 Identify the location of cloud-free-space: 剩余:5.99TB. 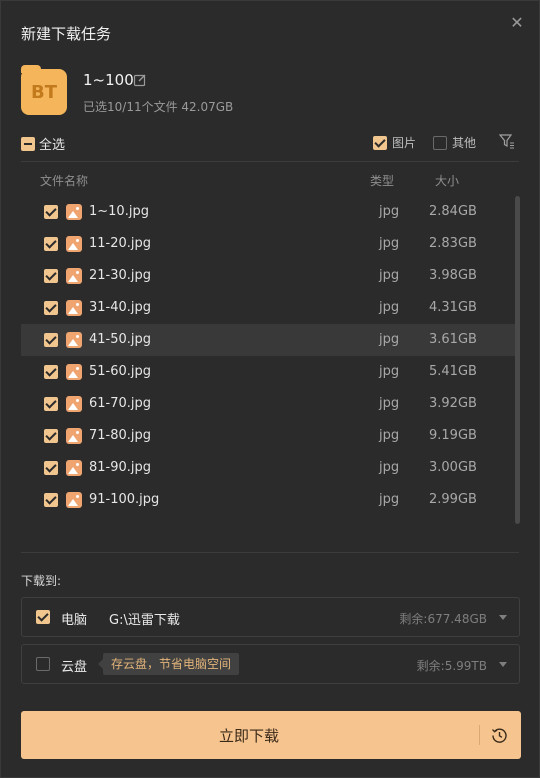
(451, 666).